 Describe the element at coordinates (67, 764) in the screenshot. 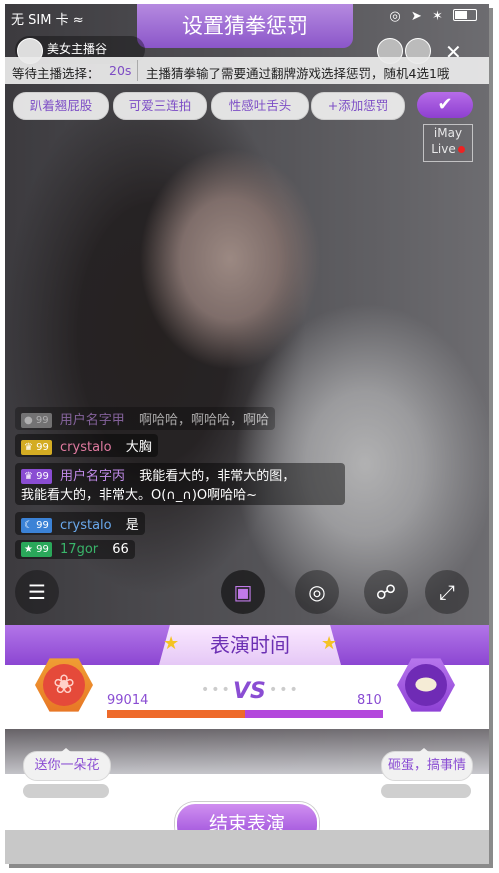

I see `flower-bubble: 送你一朵花` at that location.